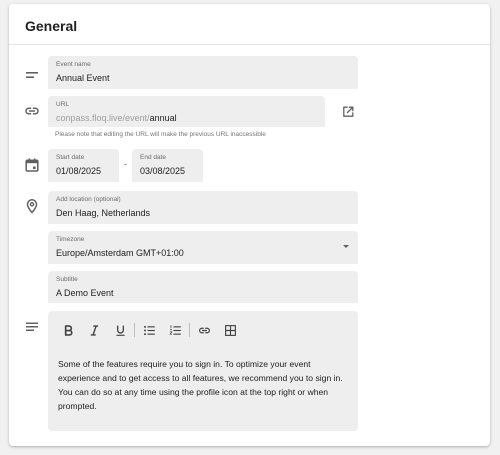 The image size is (500, 455). Describe the element at coordinates (203, 213) in the screenshot. I see `location-value: Den Haag, Netherlands` at that location.